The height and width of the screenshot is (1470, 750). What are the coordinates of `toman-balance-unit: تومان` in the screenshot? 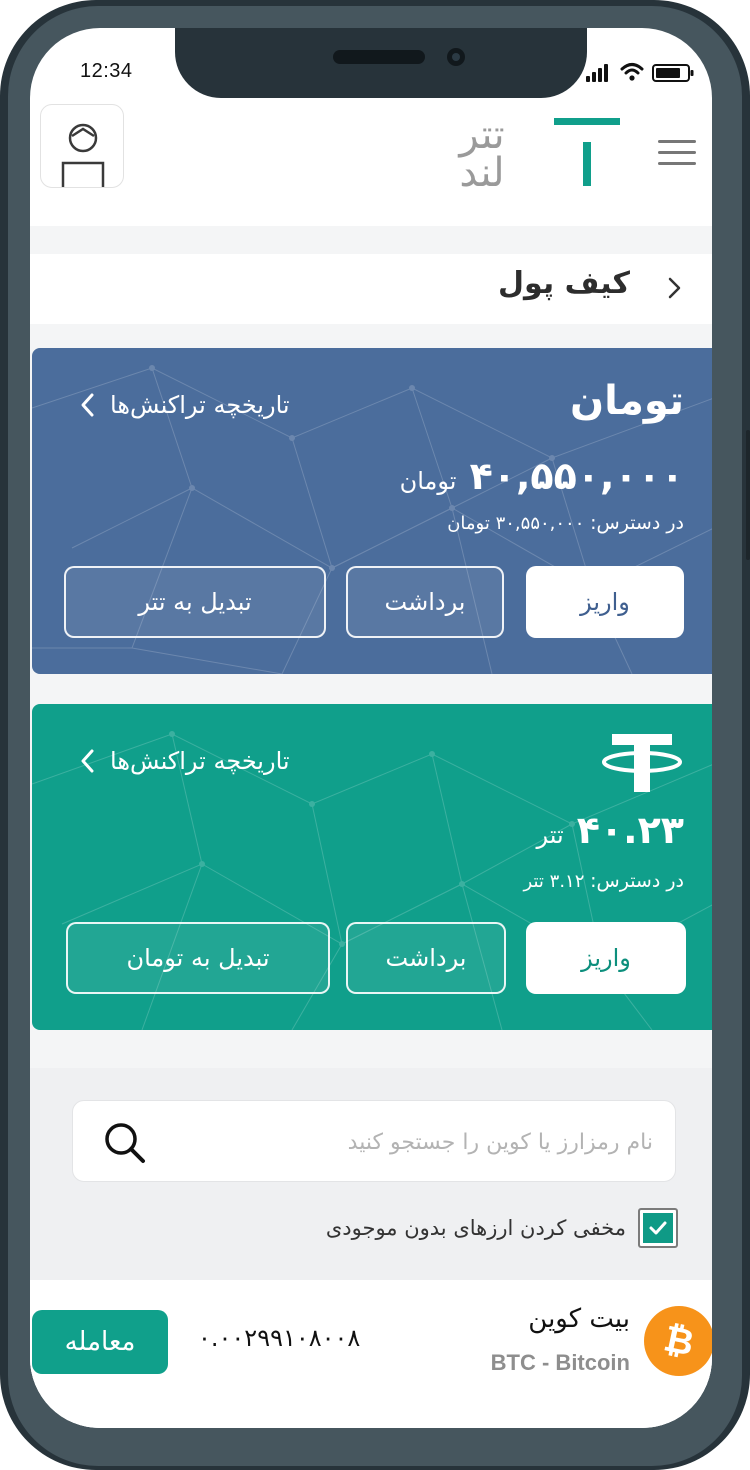 It's located at (428, 481).